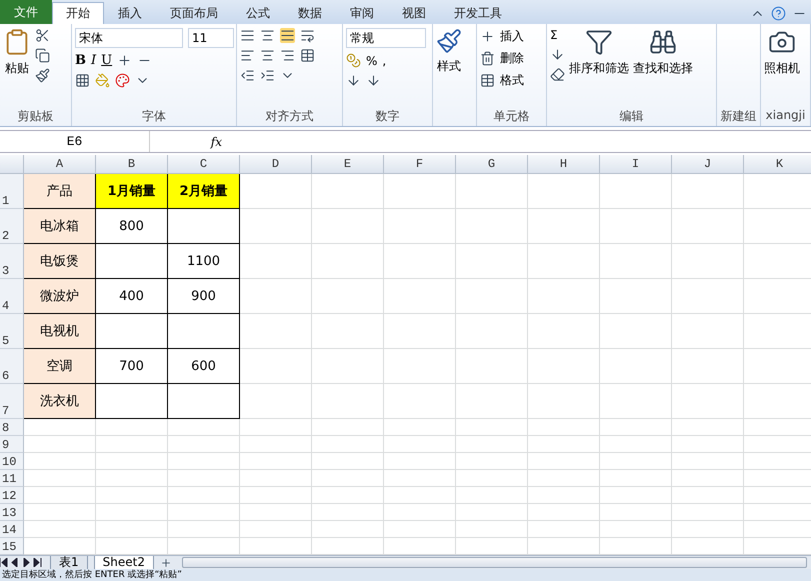  Describe the element at coordinates (449, 66) in the screenshot. I see `styles-button: 样式` at that location.